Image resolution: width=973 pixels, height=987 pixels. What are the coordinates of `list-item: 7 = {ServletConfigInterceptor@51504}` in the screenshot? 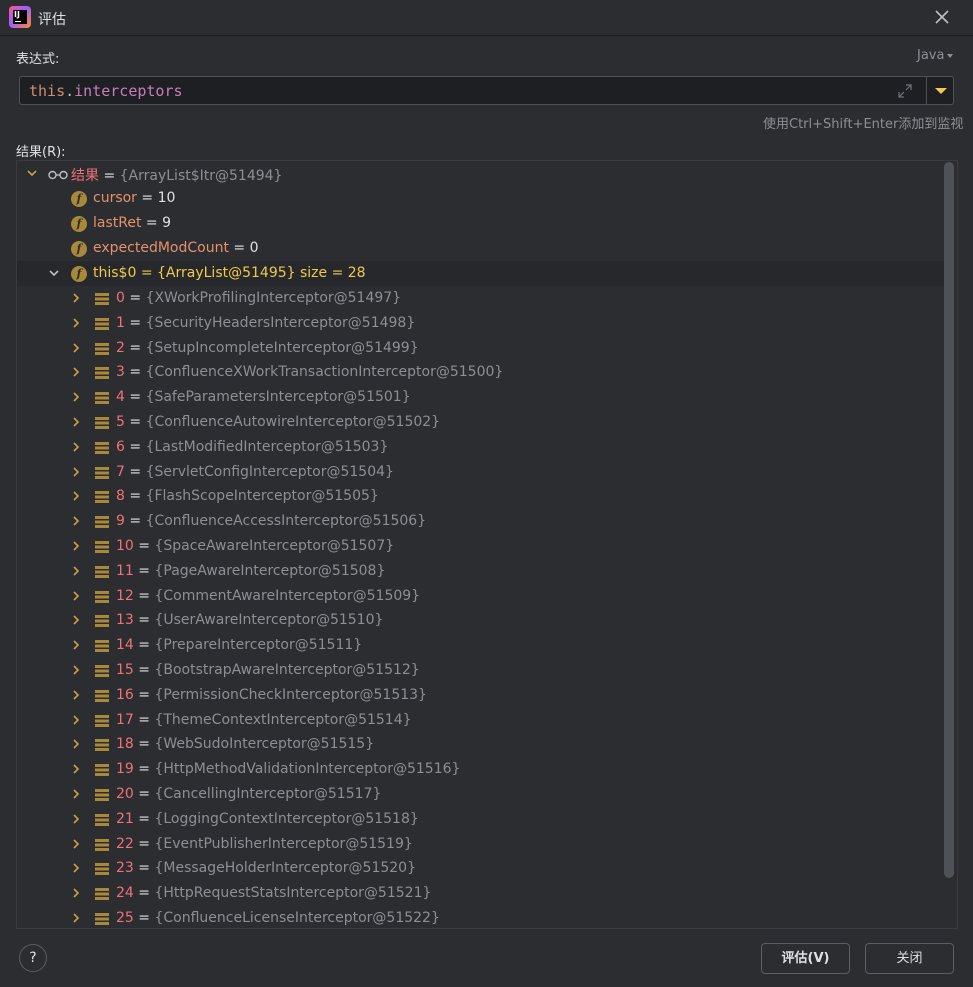 It's located at (481, 472).